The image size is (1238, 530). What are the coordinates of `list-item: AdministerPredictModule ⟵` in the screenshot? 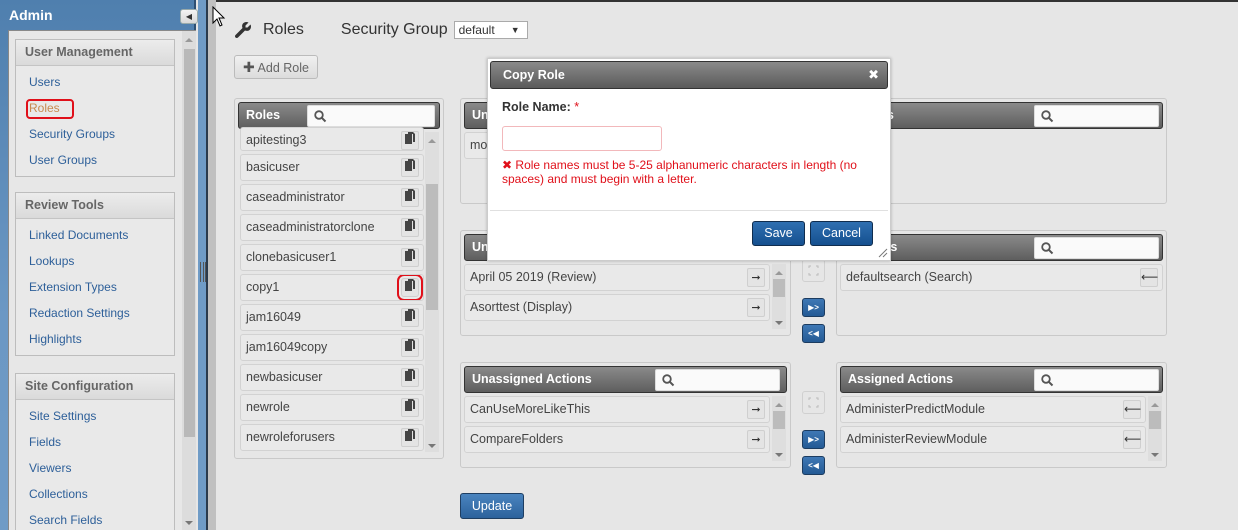 It's located at (993, 409).